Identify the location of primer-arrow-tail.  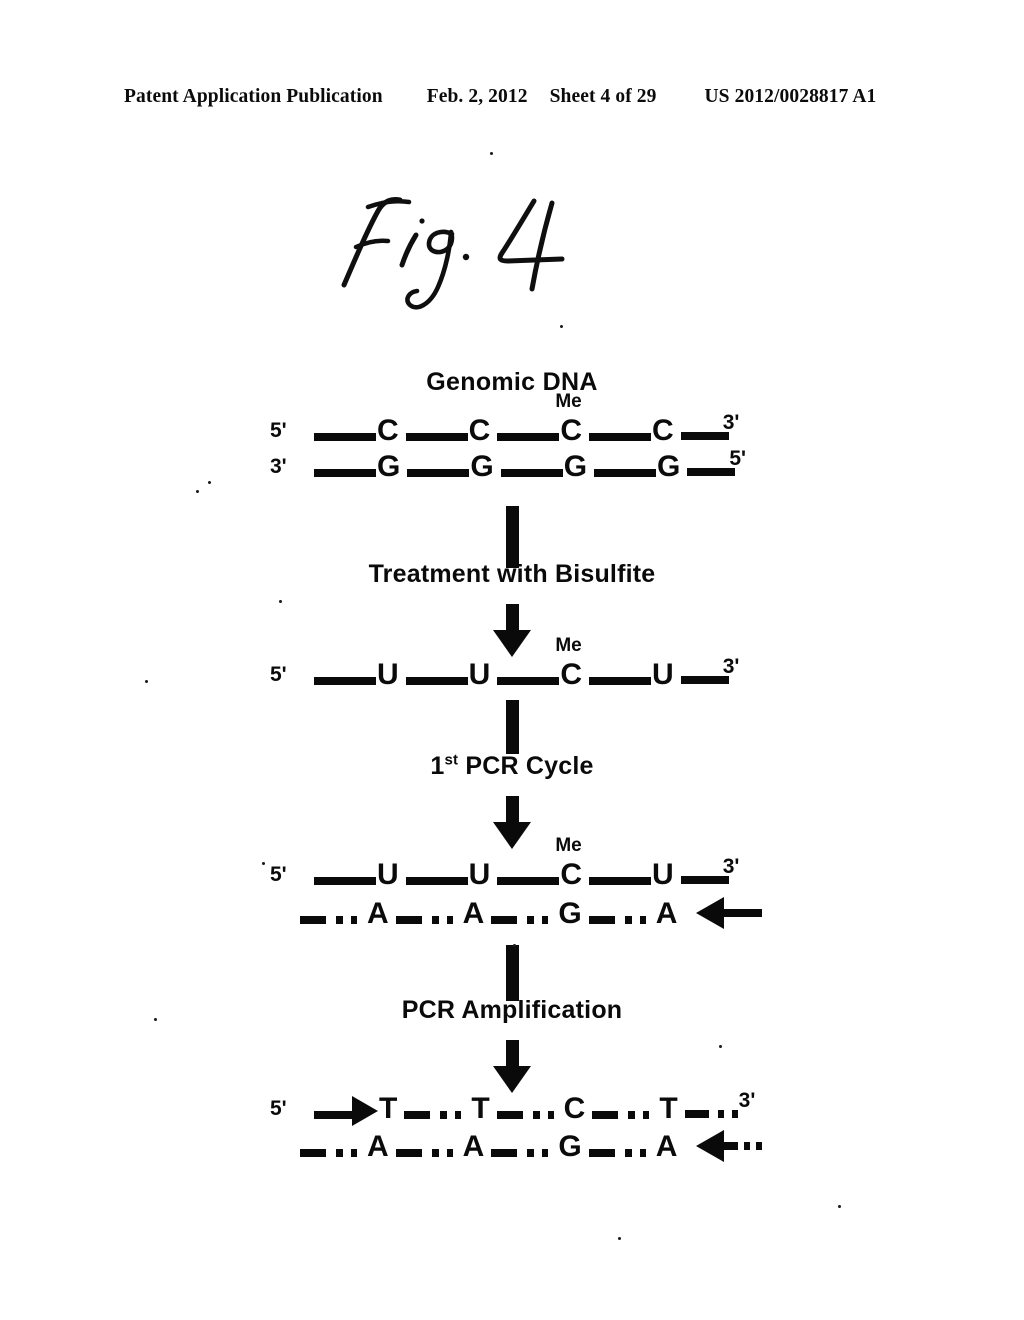
(742, 913).